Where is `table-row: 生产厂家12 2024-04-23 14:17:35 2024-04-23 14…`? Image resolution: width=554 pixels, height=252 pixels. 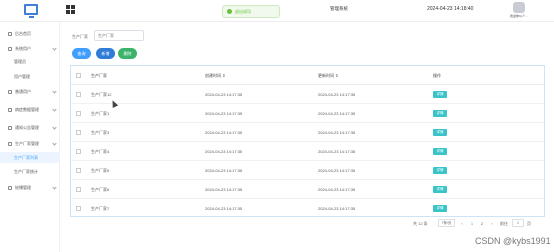 table-row: 生产厂家12 2024-04-23 14:17:35 2024-04-23 14… is located at coordinates (307, 94).